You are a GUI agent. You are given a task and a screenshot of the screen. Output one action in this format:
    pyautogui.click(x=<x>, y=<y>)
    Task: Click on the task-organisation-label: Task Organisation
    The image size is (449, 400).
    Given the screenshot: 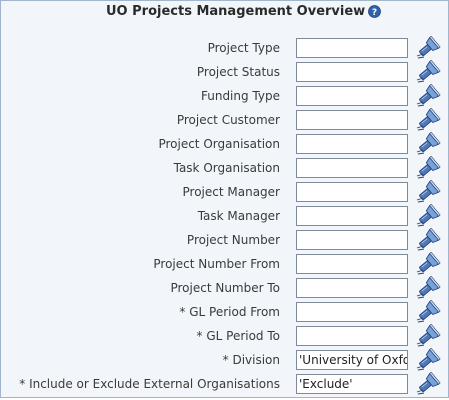 What is the action you would take?
    pyautogui.click(x=226, y=168)
    